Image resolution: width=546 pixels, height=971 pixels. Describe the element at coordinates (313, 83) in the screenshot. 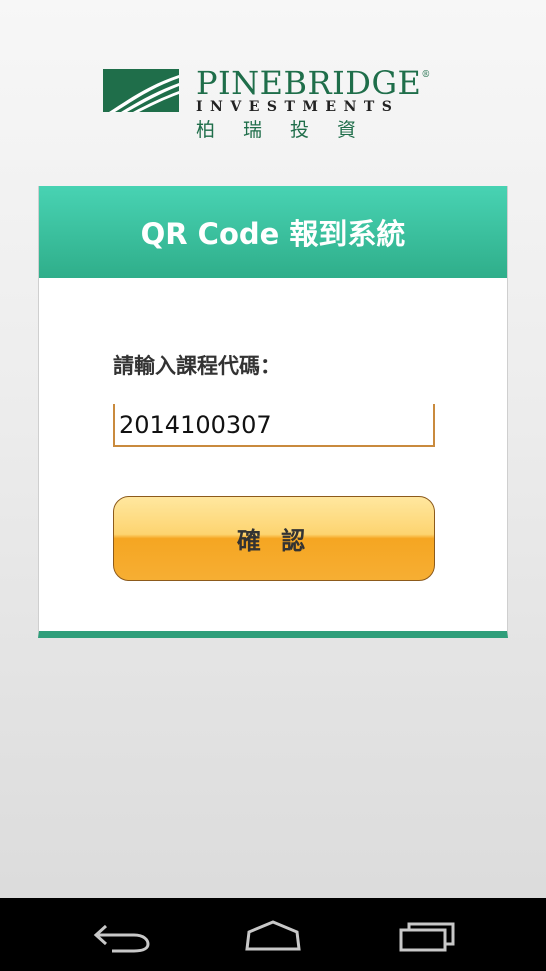

I see `brand-name: PINEBRIDGE®` at that location.